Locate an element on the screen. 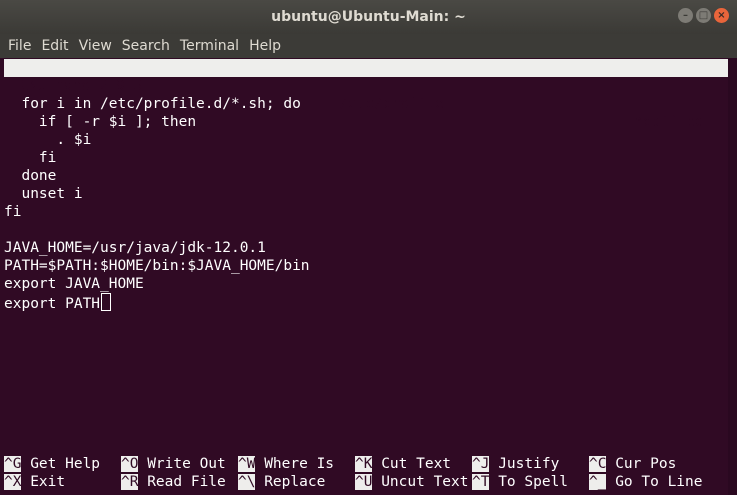 The width and height of the screenshot is (737, 495). title-bar: ubuntu@Ubuntu-Main: ~ – □ × is located at coordinates (368, 17).